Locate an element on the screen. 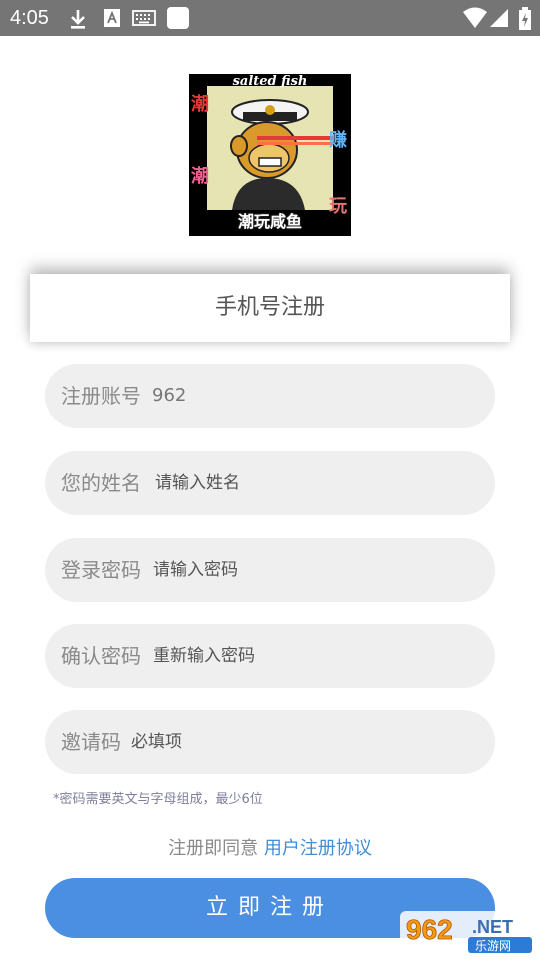  name-label: 您的姓名 is located at coordinates (101, 483).